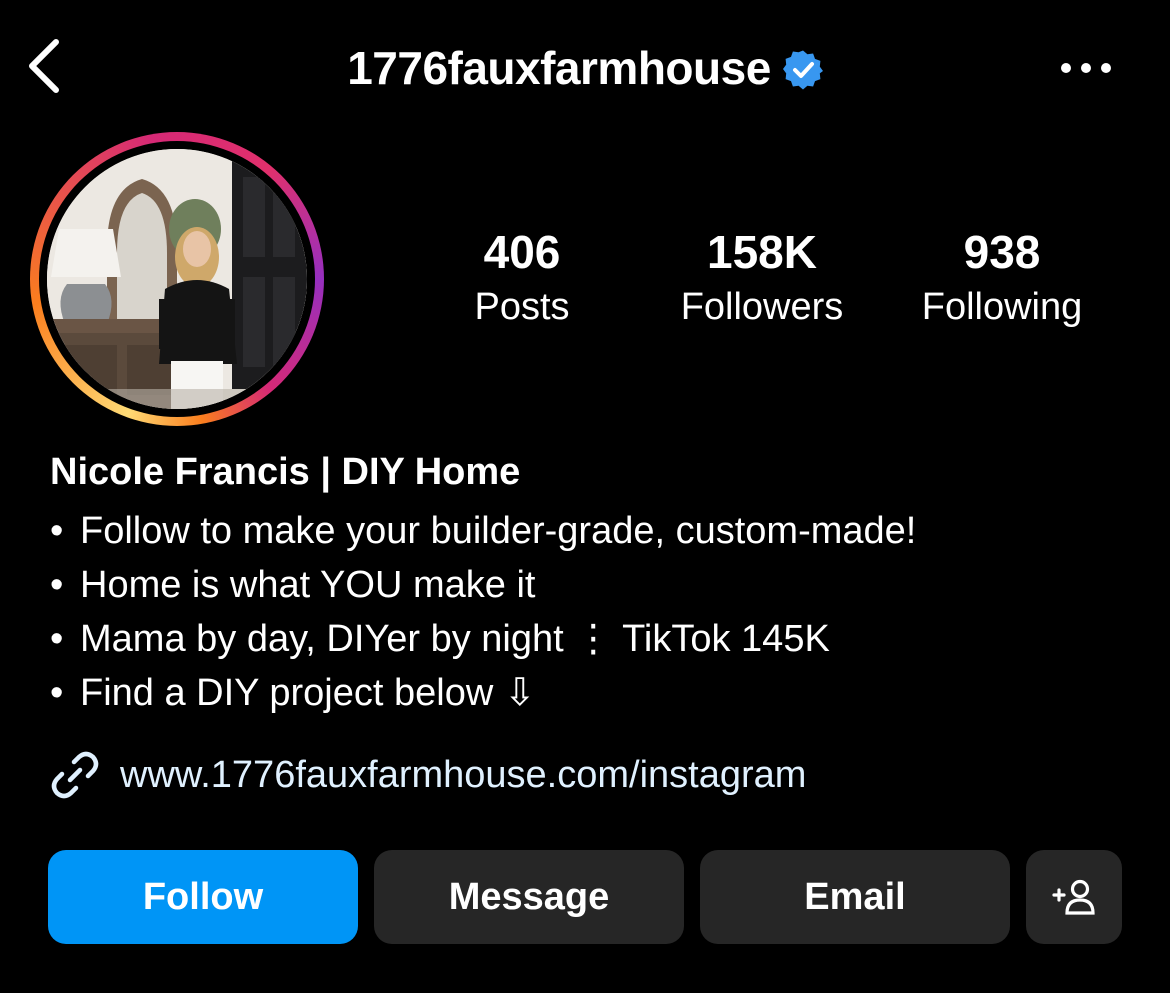 This screenshot has height=993, width=1170. Describe the element at coordinates (802, 70) in the screenshot. I see `verified-badge-icon` at that location.